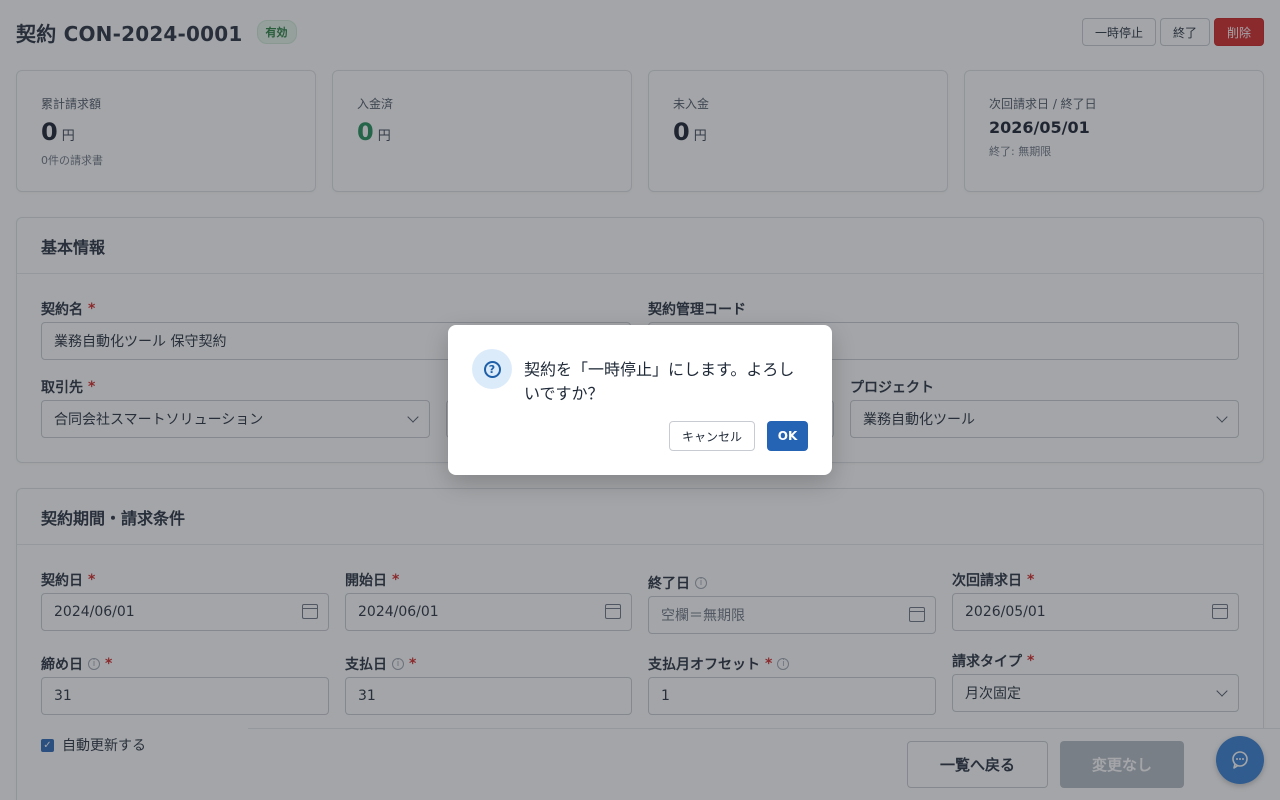 The image size is (1280, 800). What do you see at coordinates (712, 436) in the screenshot?
I see `cancel-button: キャンセル` at bounding box center [712, 436].